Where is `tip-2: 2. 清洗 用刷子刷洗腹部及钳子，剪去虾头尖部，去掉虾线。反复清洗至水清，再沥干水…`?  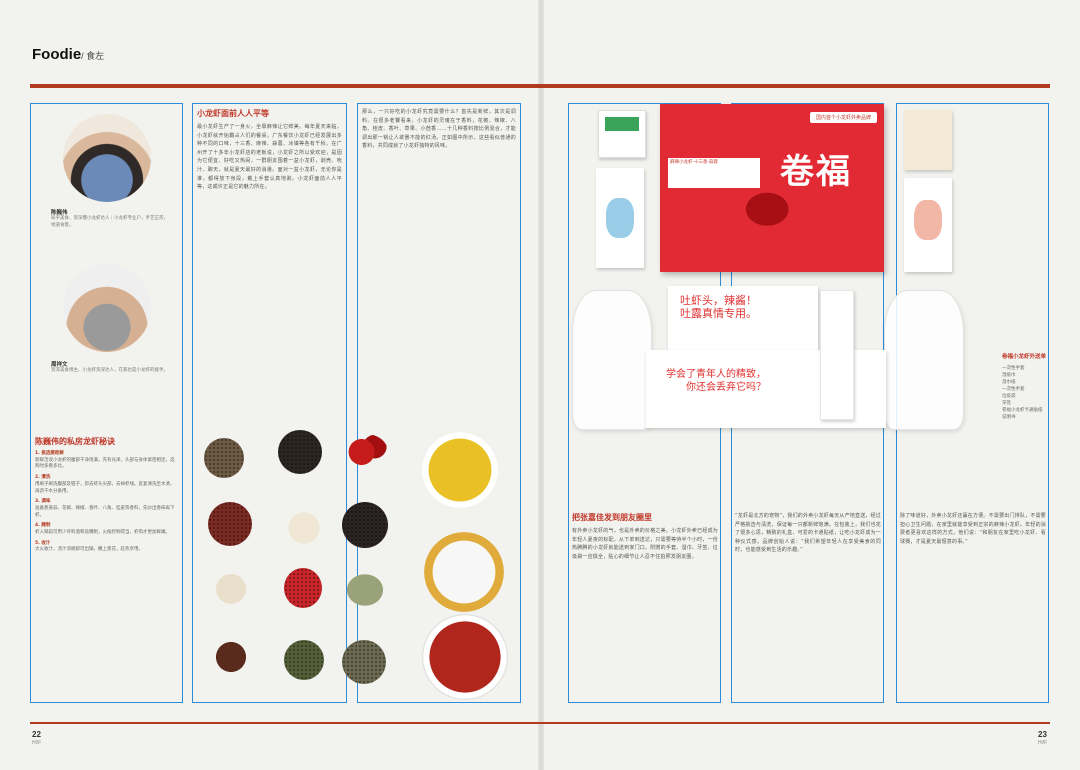 tip-2: 2. 清洗 用刷子刷洗腹部及钳子，剪去虾头尖部，去掉虾线。反复清洗至水清，再沥干水… is located at coordinates (105, 484).